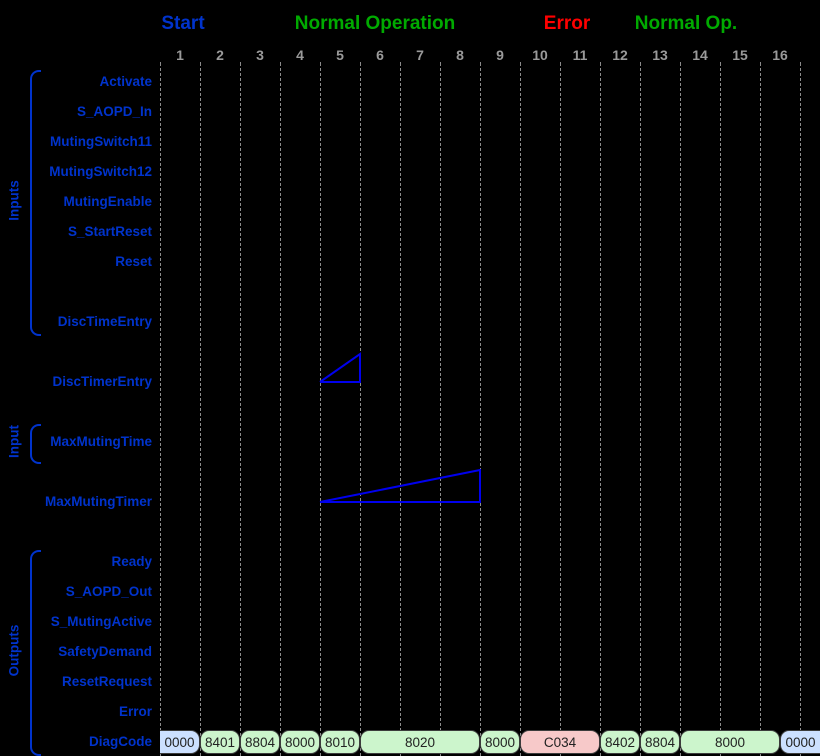  I want to click on phase-label-start: Start, so click(183, 23).